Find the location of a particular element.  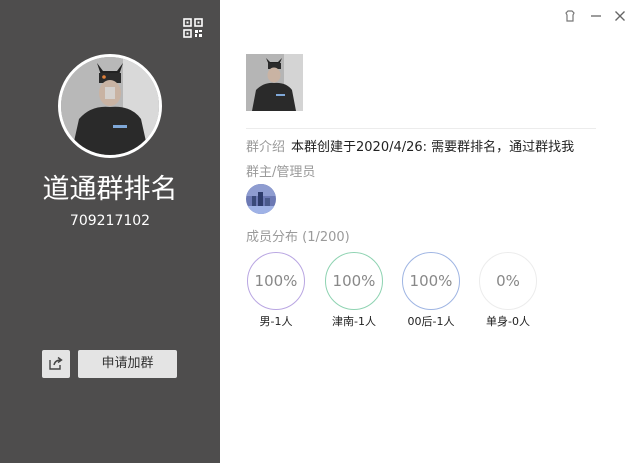

intro-text: 本群创建于2020/4/26: 需要群排名，通过群找我 is located at coordinates (433, 147).